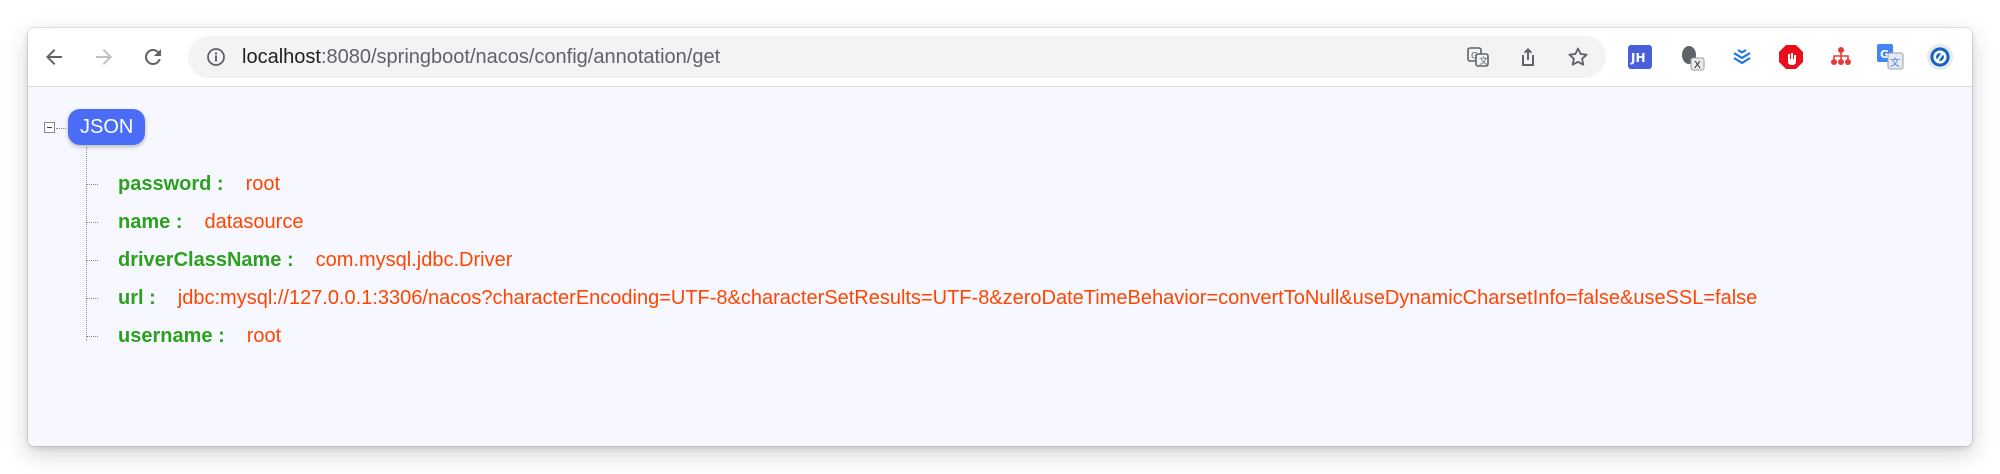 Image resolution: width=2000 pixels, height=474 pixels. Describe the element at coordinates (281, 57) in the screenshot. I see `url-host: localhost` at that location.